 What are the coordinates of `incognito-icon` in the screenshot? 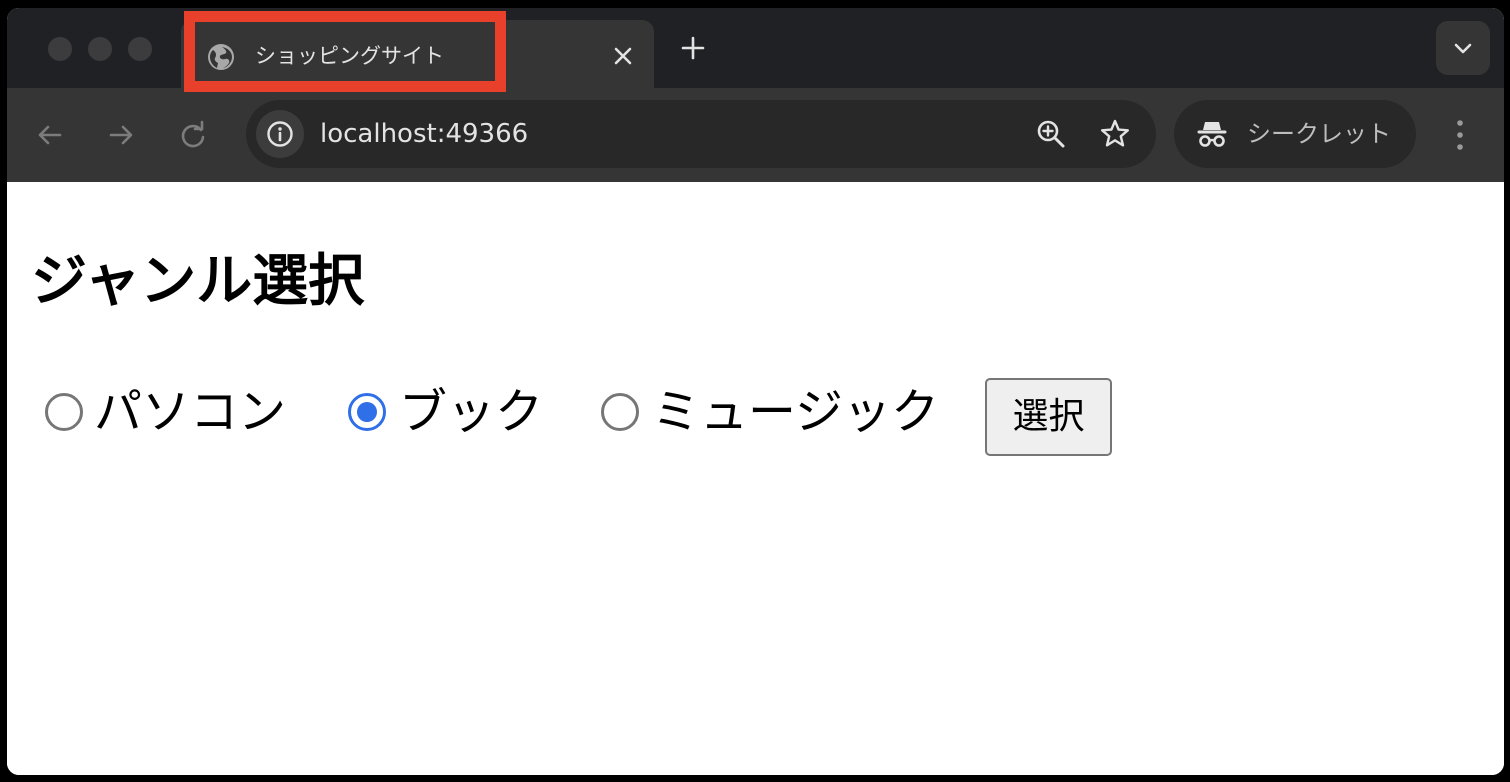 It's located at (1212, 134).